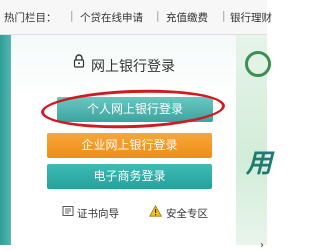 The height and width of the screenshot is (251, 320). What do you see at coordinates (254, 143) in the screenshot?
I see `right-promo-panel: 用 ›` at bounding box center [254, 143].